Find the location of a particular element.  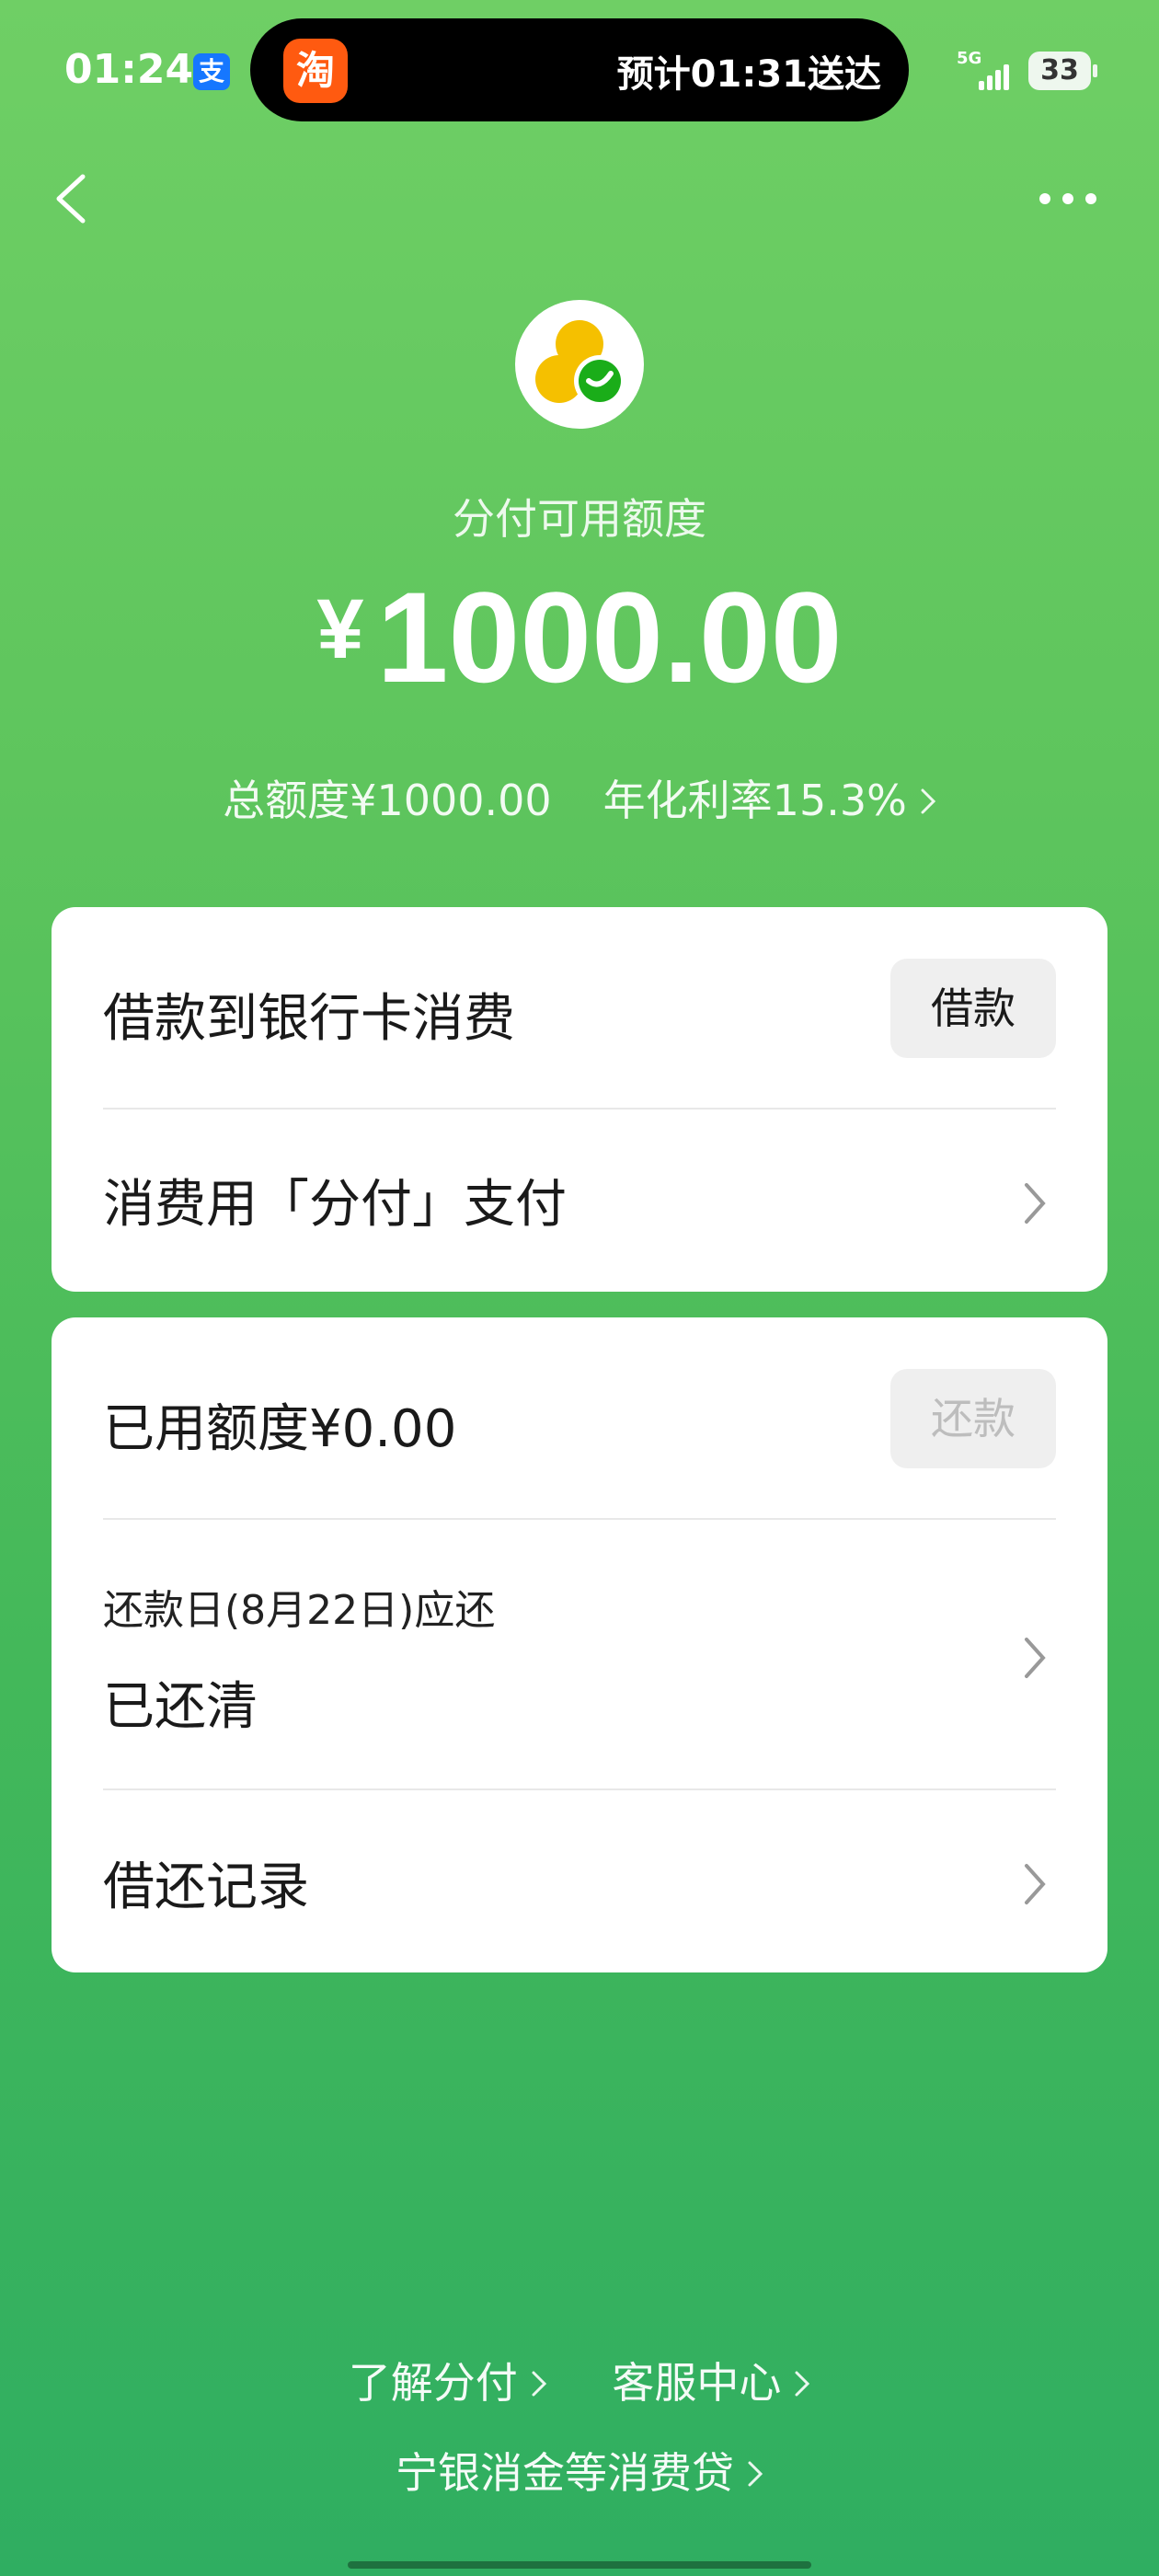

footer-links-row2: 宁银消金等消费贷 is located at coordinates (579, 2470).